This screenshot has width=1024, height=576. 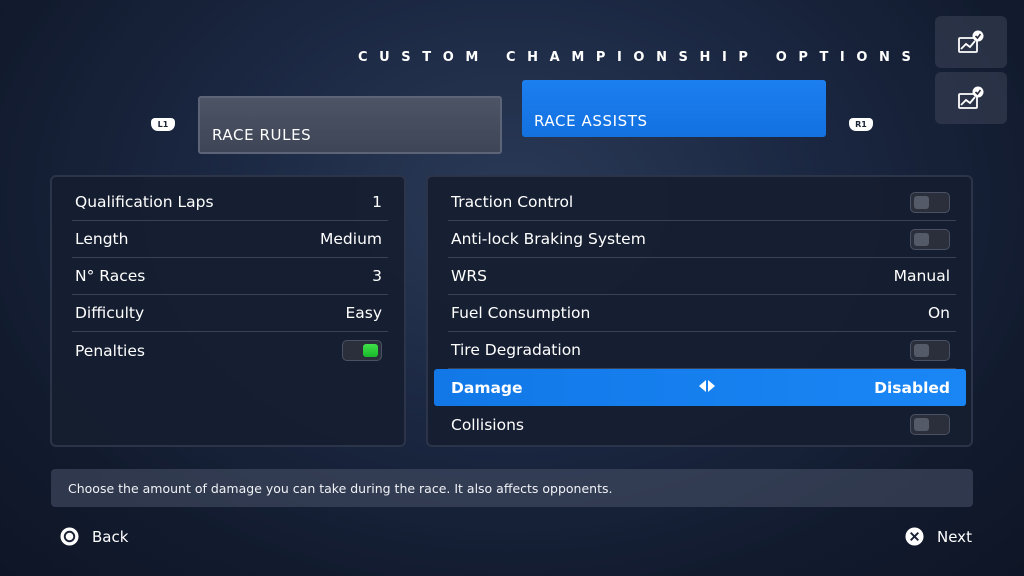 I want to click on option-value: Medium, so click(x=351, y=239).